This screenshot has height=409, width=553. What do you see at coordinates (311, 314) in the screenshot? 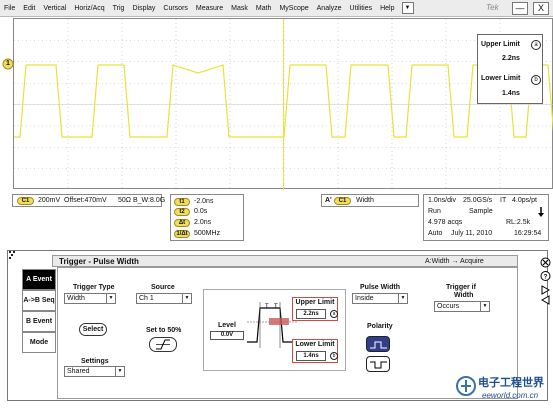
I see `upper-limit-input: 2.2ns` at bounding box center [311, 314].